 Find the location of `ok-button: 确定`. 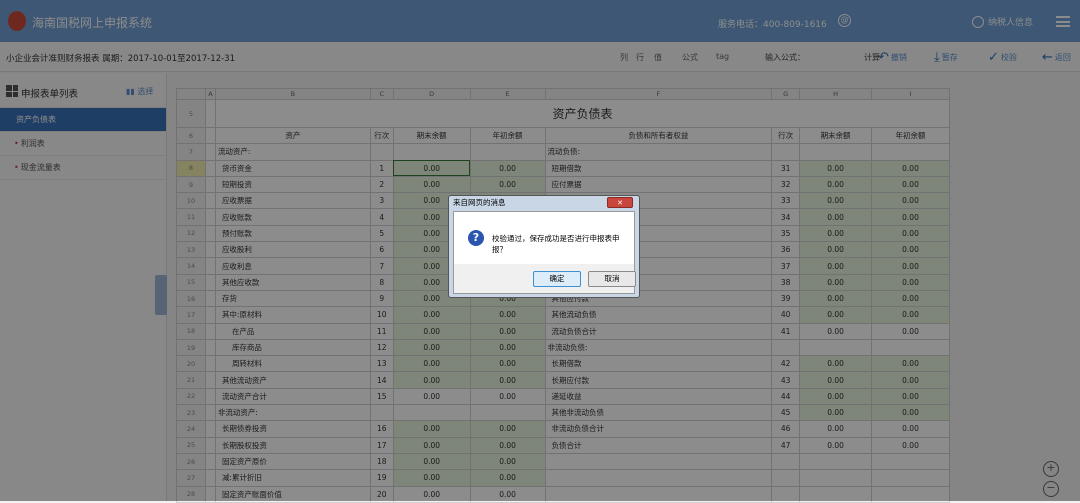

ok-button: 确定 is located at coordinates (557, 279).